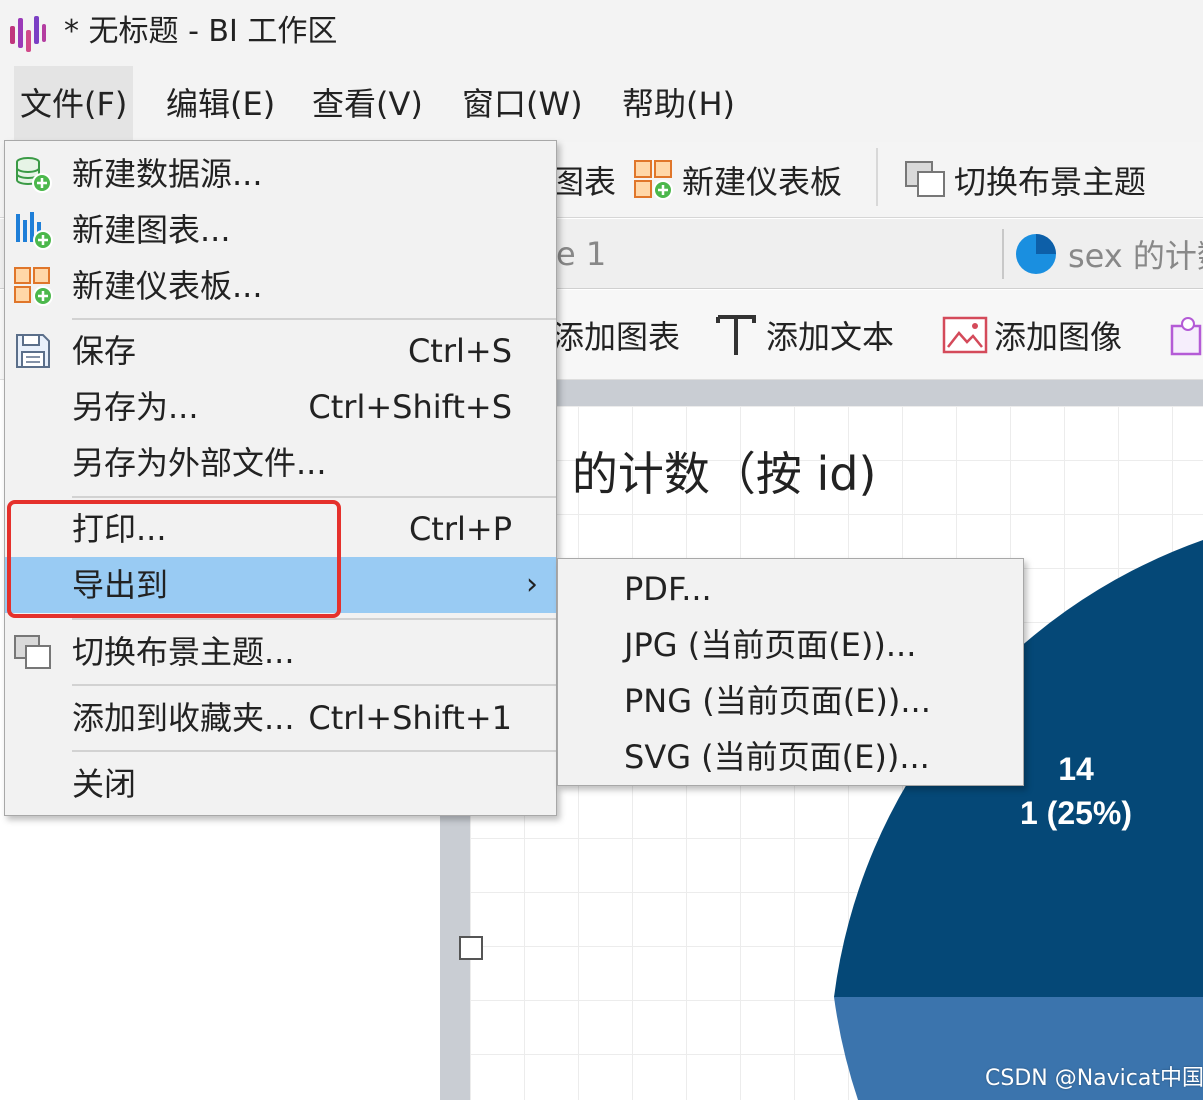 The width and height of the screenshot is (1203, 1100). Describe the element at coordinates (877, 177) in the screenshot. I see `toolbar-separator` at that location.